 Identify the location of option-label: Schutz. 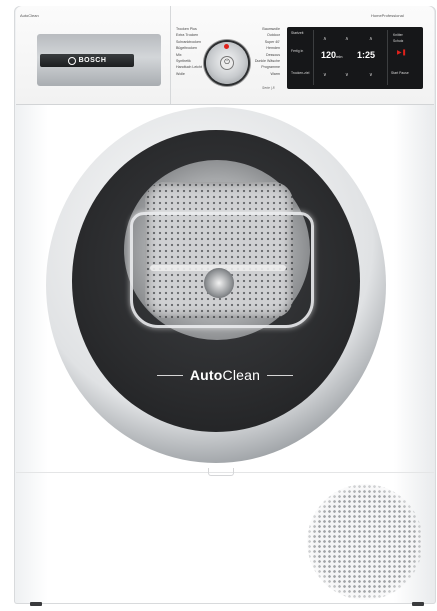
(398, 41).